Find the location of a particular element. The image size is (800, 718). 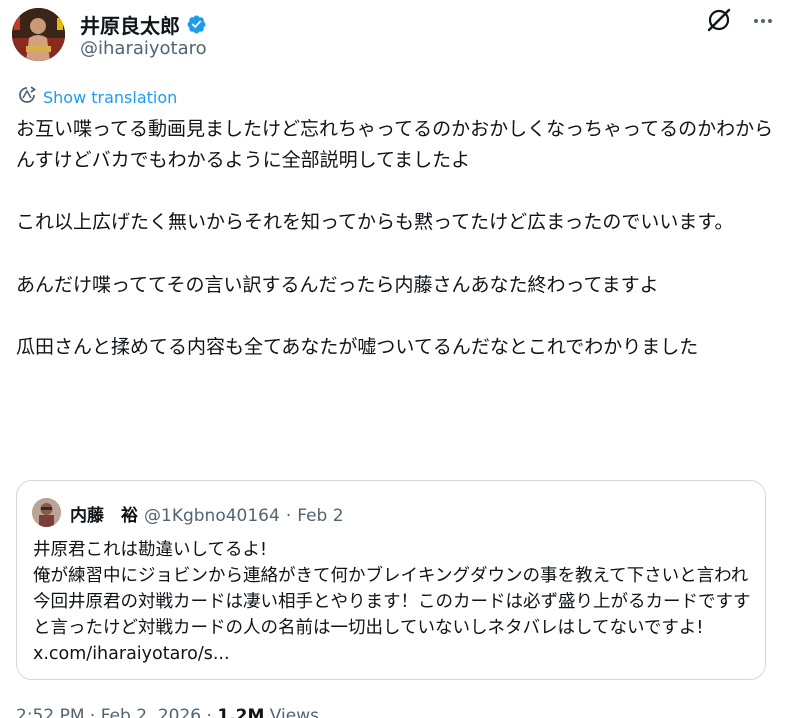

tweet-date: Feb 2, 2026 is located at coordinates (151, 712).